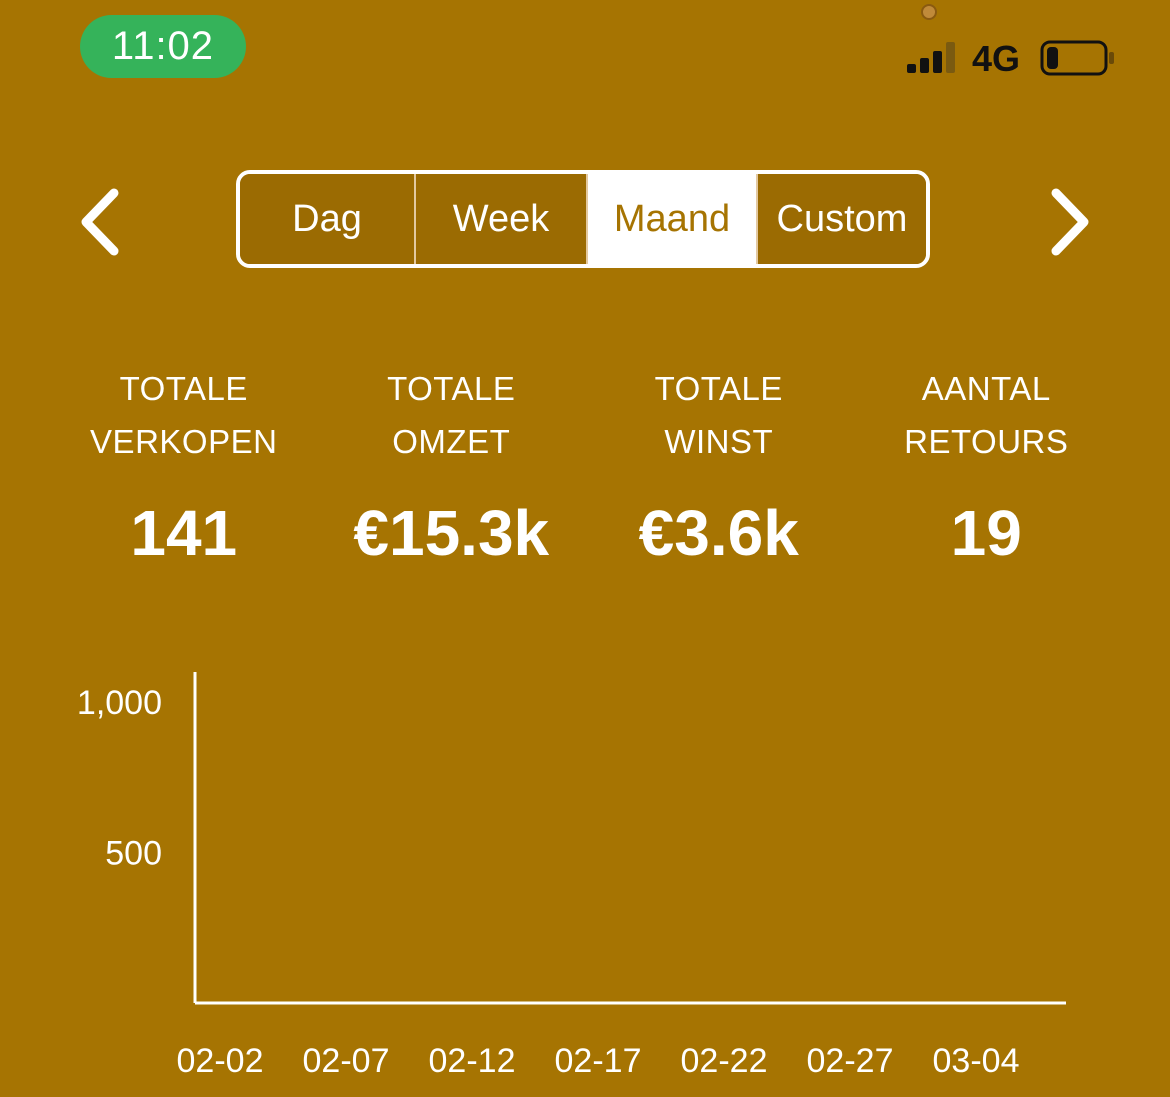 The width and height of the screenshot is (1170, 1097). I want to click on stat-value: 19, so click(986, 533).